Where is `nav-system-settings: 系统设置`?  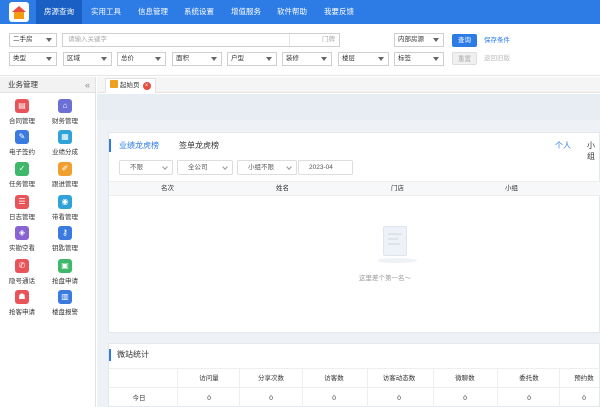 nav-system-settings: 系统设置 is located at coordinates (199, 12).